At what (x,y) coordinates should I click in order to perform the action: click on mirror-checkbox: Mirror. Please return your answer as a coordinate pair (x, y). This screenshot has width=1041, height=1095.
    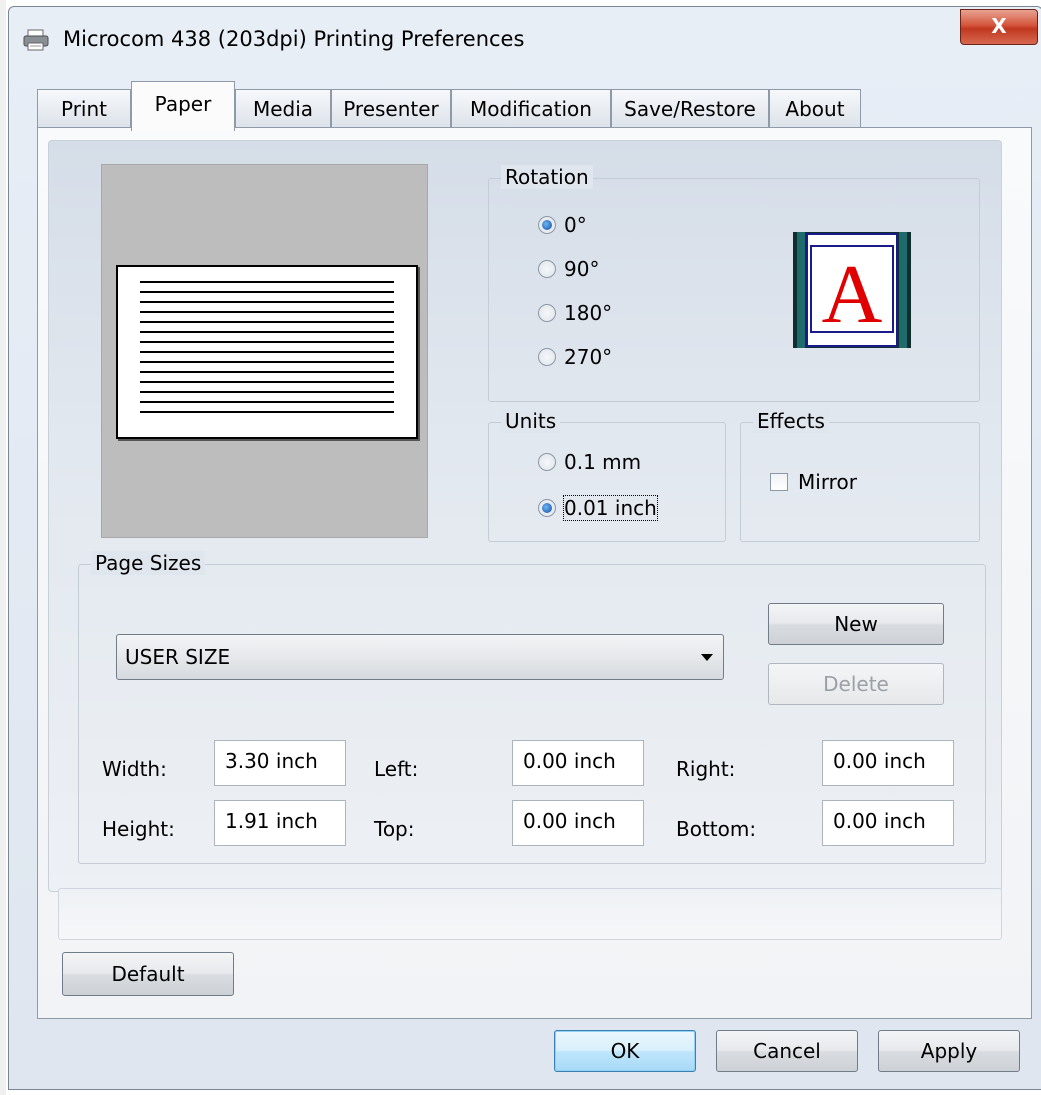
    Looking at the image, I should click on (813, 482).